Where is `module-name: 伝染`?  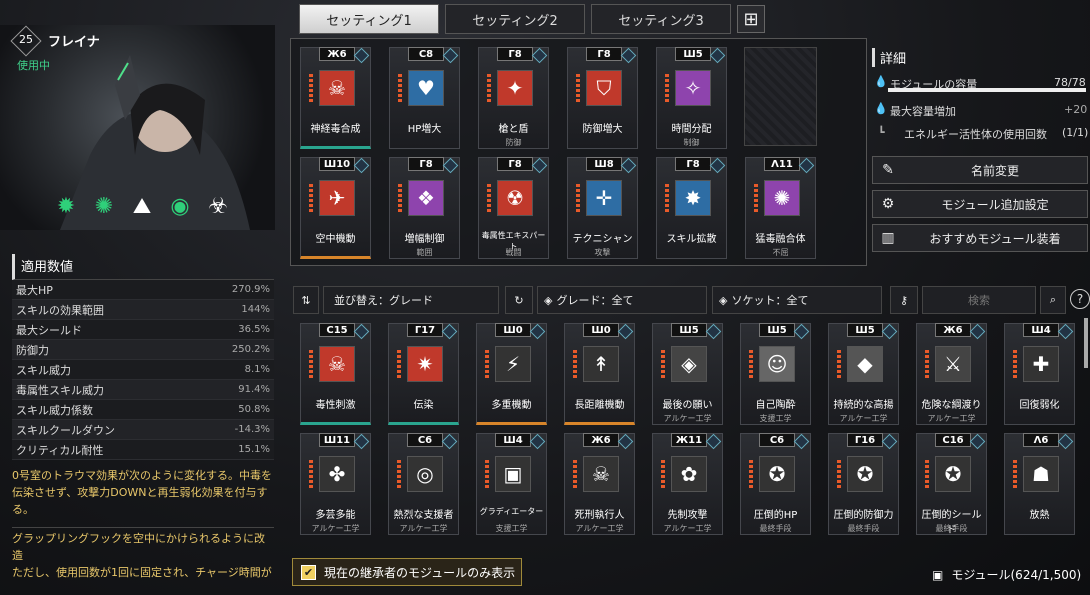 module-name: 伝染 is located at coordinates (423, 405).